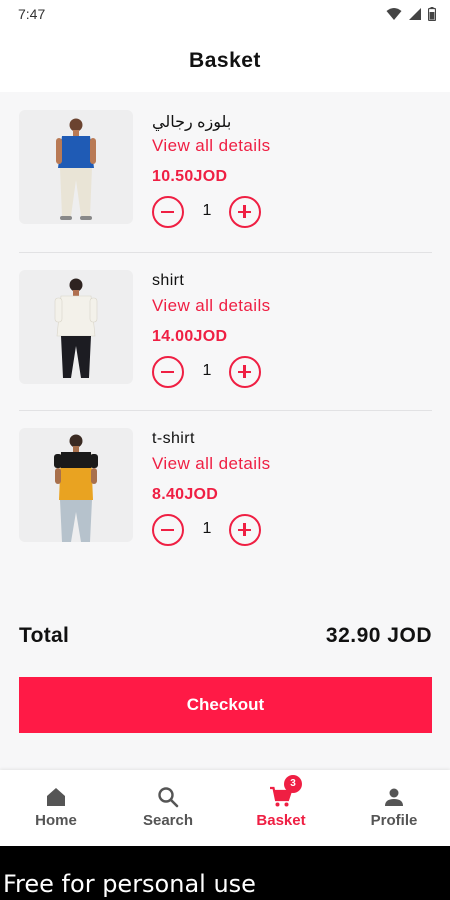  What do you see at coordinates (168, 820) in the screenshot?
I see `nav-label: Search` at bounding box center [168, 820].